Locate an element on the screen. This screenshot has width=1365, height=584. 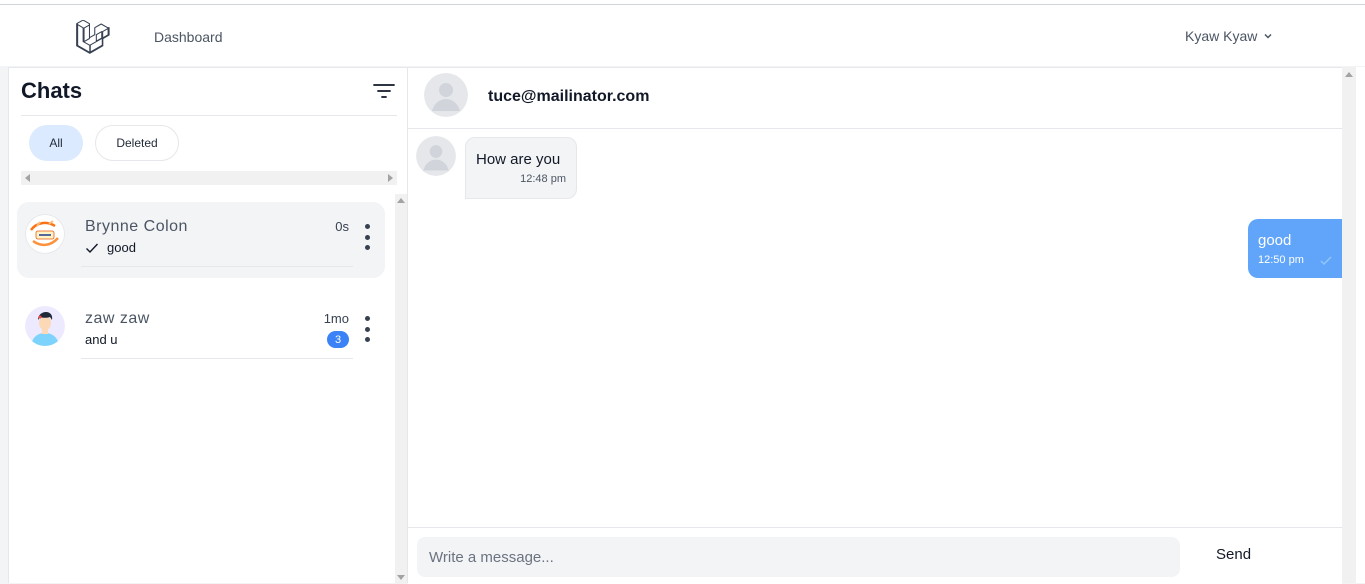
contact-avatar-image is located at coordinates (45, 326).